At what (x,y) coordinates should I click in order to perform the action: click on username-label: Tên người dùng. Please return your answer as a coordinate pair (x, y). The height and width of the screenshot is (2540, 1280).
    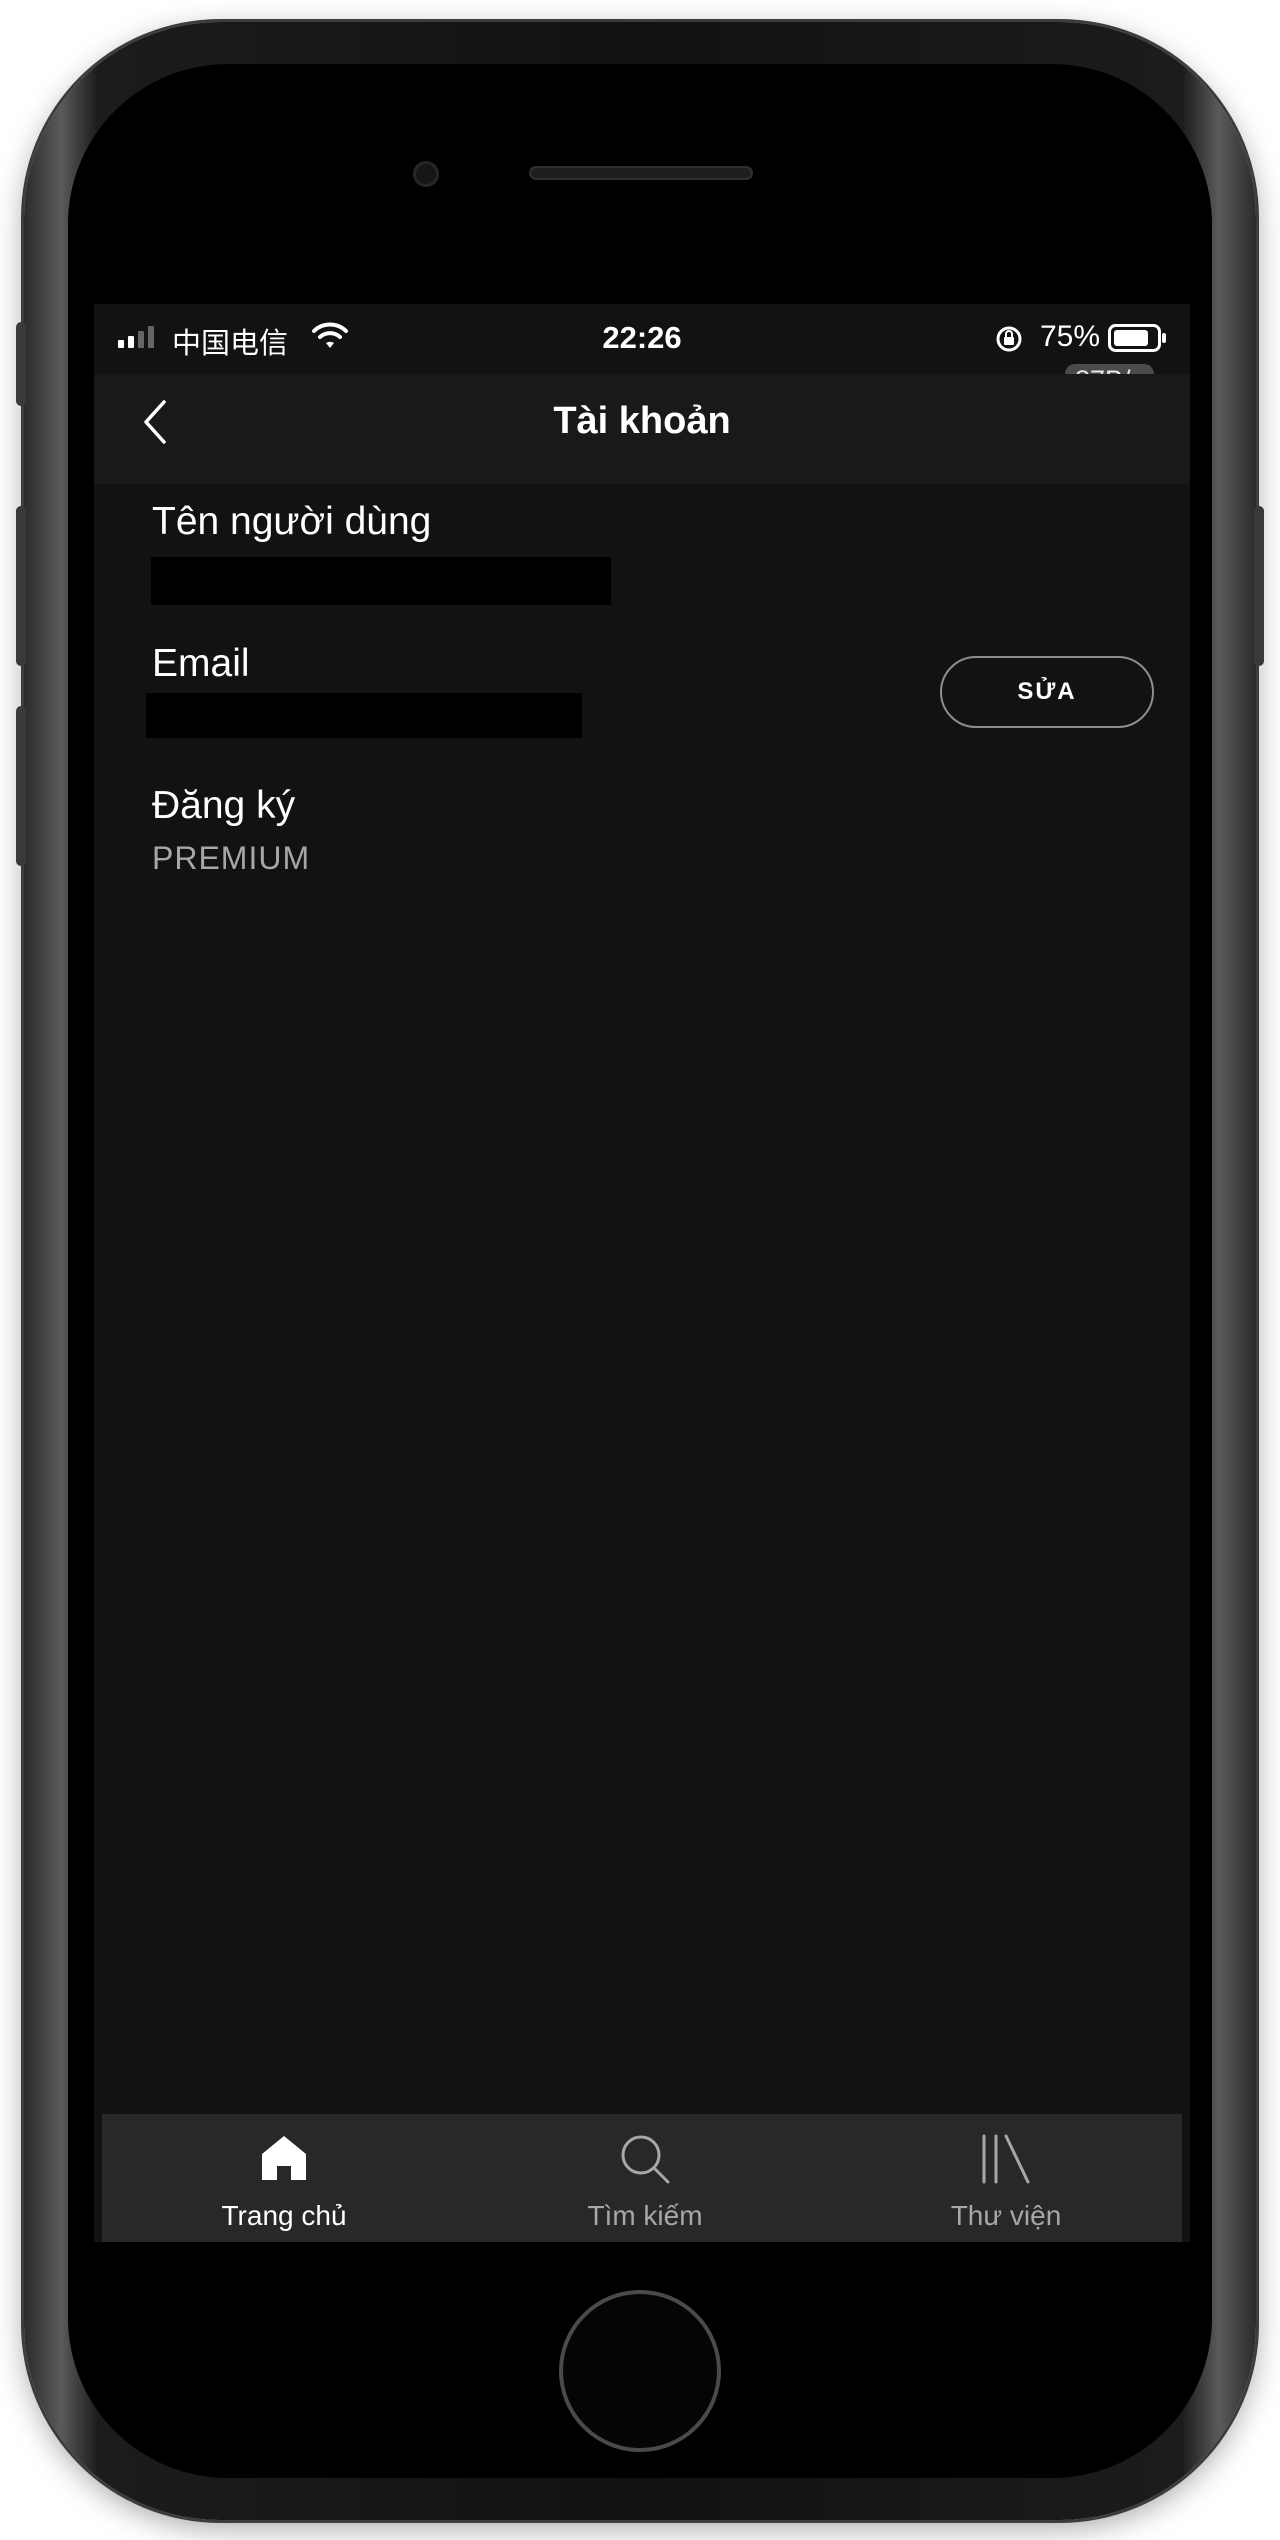
    Looking at the image, I should click on (292, 521).